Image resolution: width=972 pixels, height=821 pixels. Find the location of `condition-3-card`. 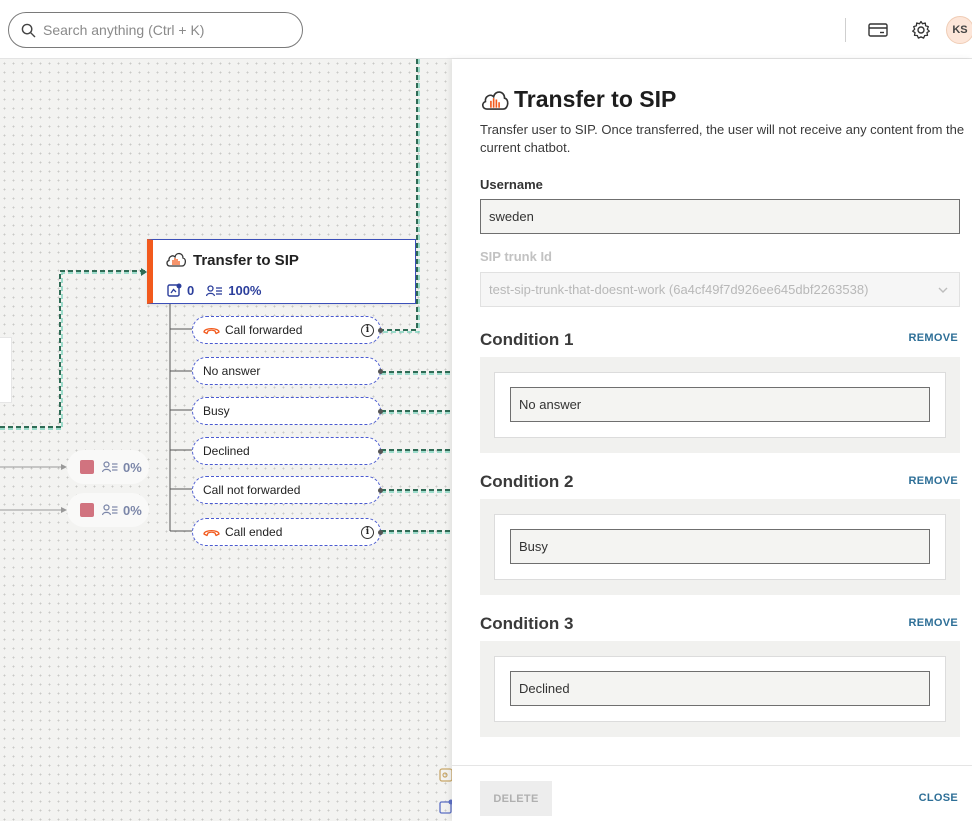

condition-3-card is located at coordinates (720, 689).